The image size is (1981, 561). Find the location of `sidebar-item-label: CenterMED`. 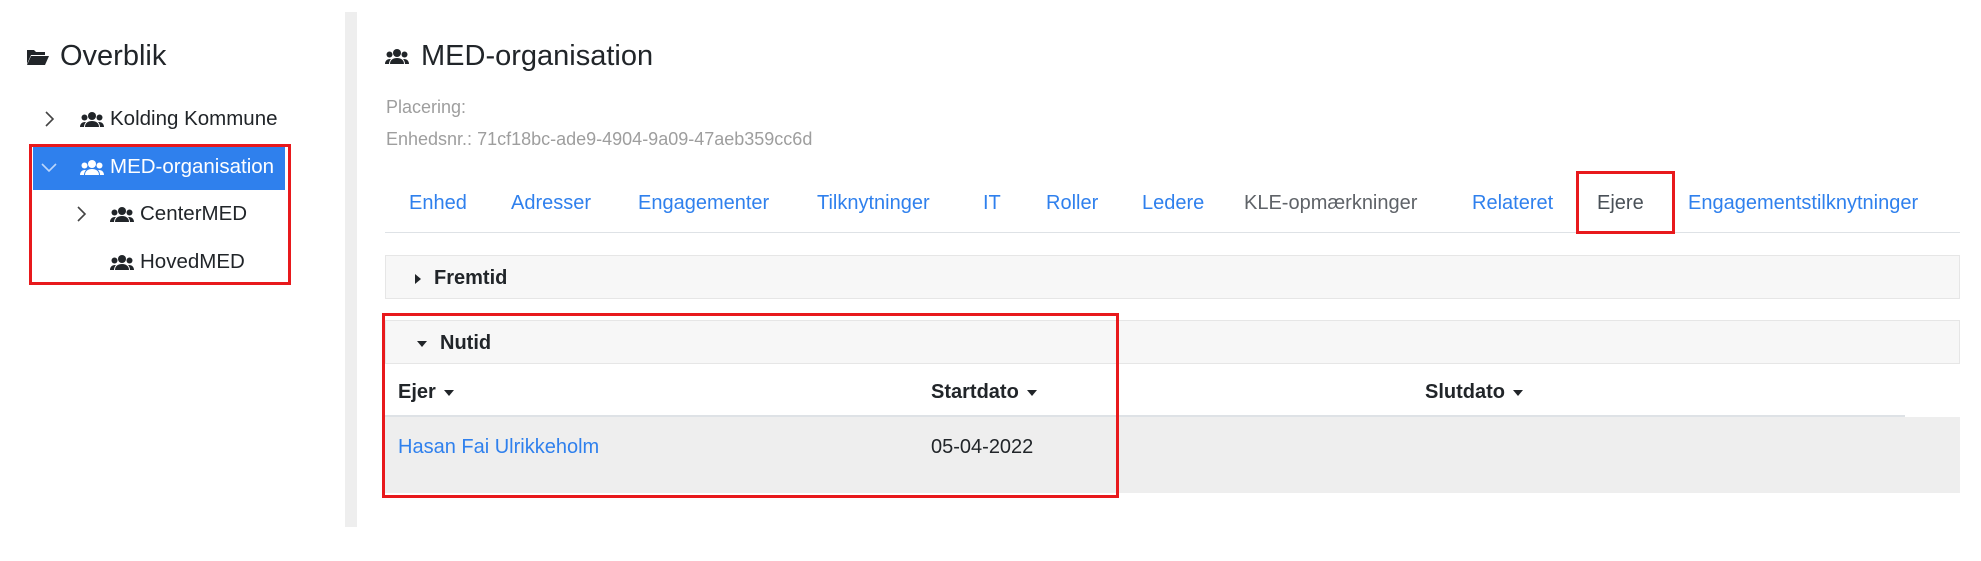

sidebar-item-label: CenterMED is located at coordinates (194, 213).